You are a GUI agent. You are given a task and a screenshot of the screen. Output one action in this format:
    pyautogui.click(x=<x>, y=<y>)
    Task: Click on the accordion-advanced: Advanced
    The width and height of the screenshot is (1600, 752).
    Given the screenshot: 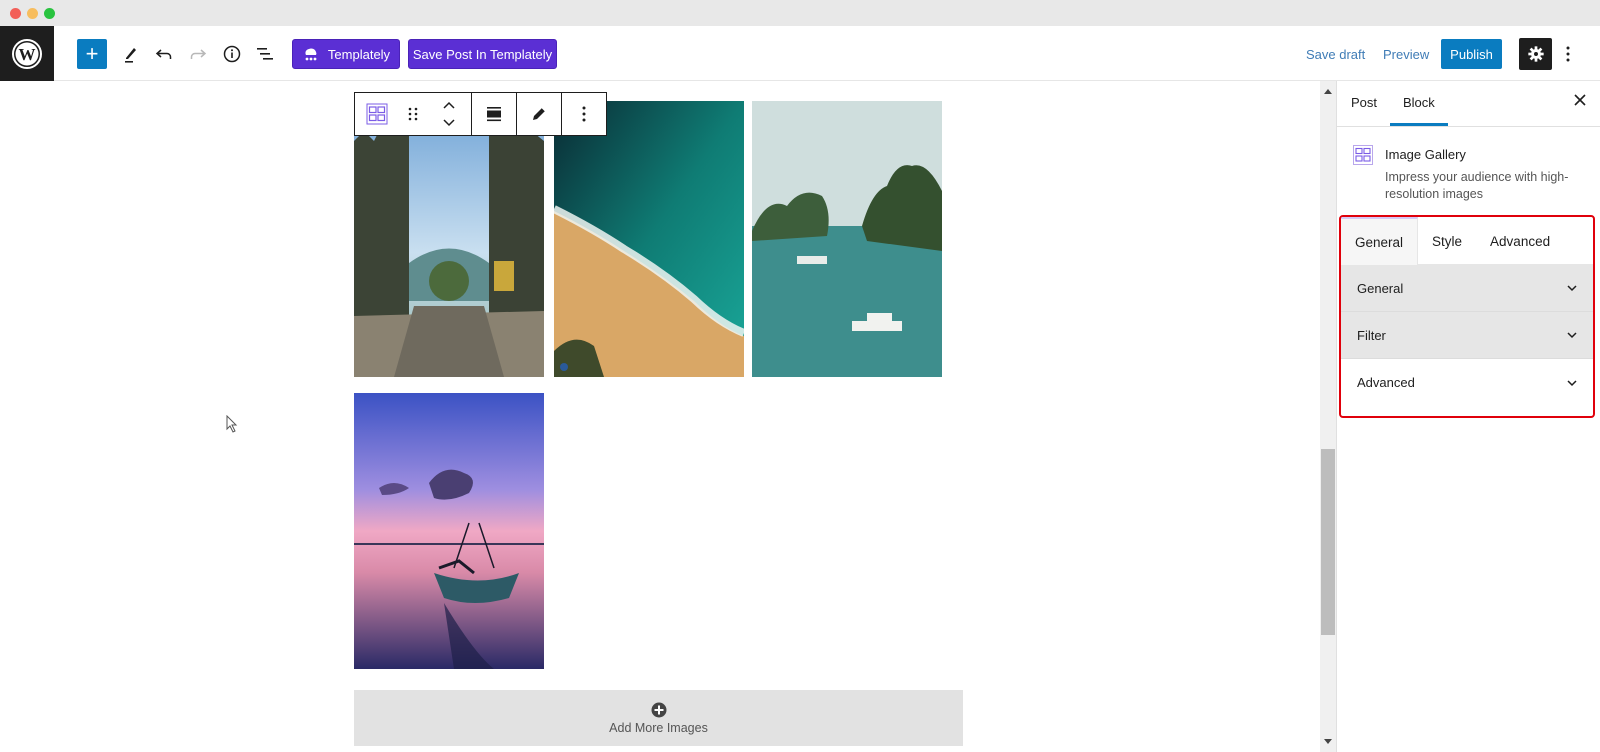 What is the action you would take?
    pyautogui.click(x=1467, y=382)
    